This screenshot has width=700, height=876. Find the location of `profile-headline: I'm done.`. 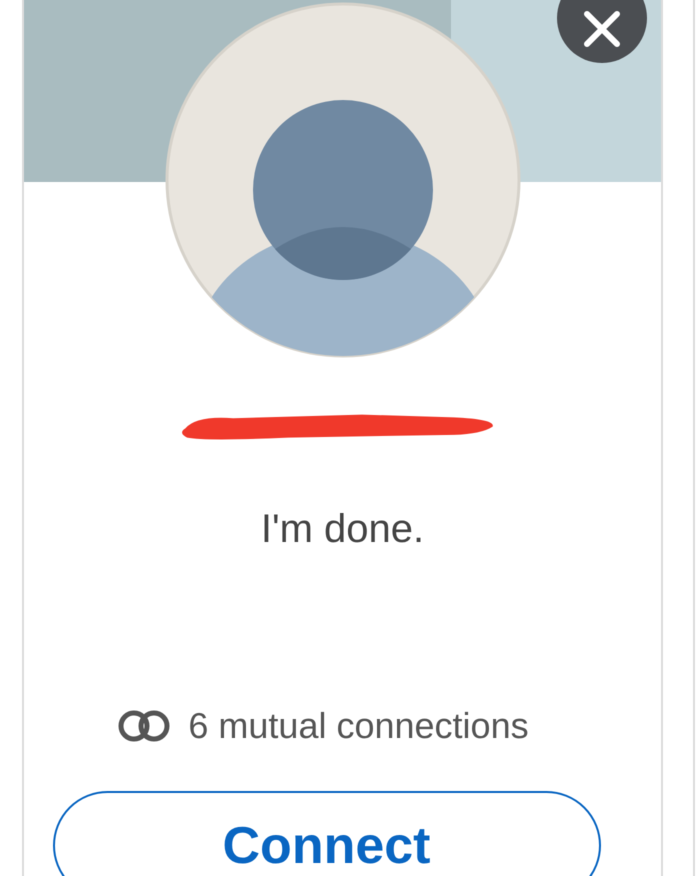

profile-headline: I'm done. is located at coordinates (342, 530).